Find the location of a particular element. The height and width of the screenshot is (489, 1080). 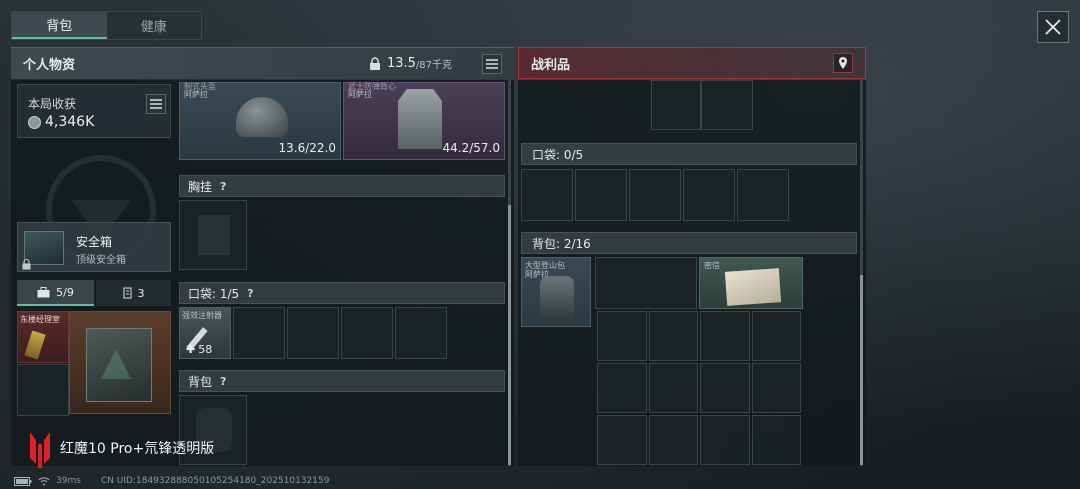

chest-rig-label: 胸挂 is located at coordinates (200, 186).